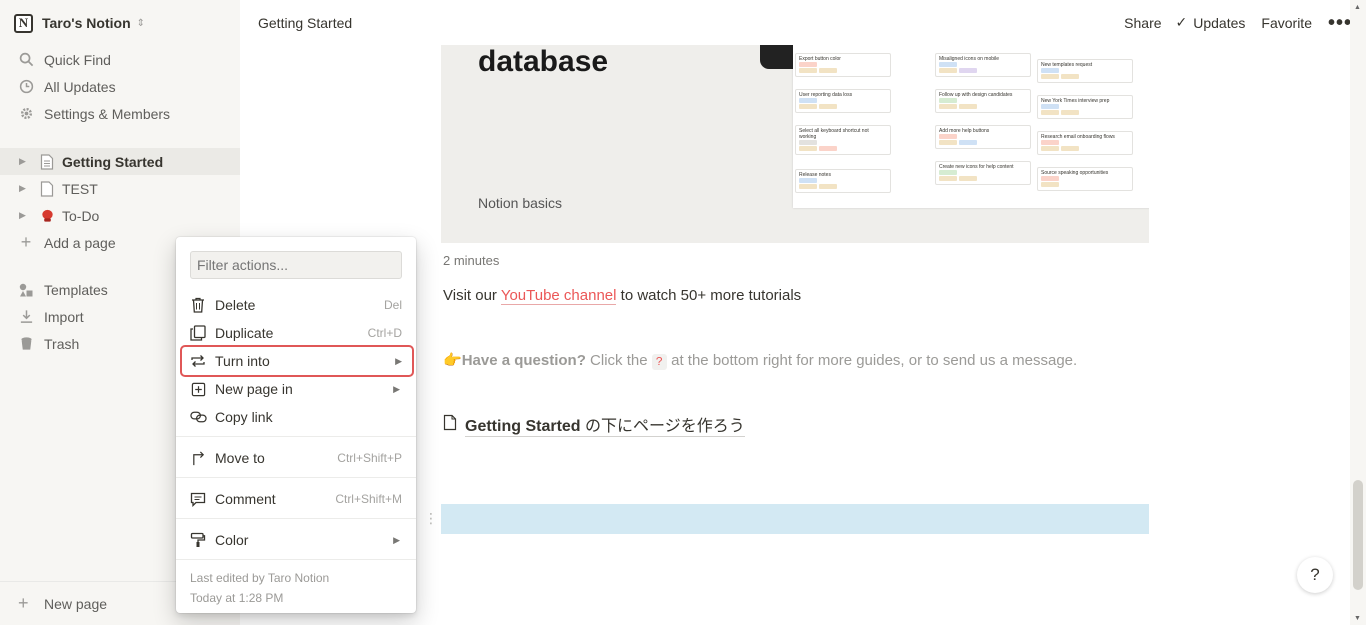 This screenshot has width=1366, height=625. What do you see at coordinates (80, 86) in the screenshot?
I see `sidebar-item-label: All Updates` at bounding box center [80, 86].